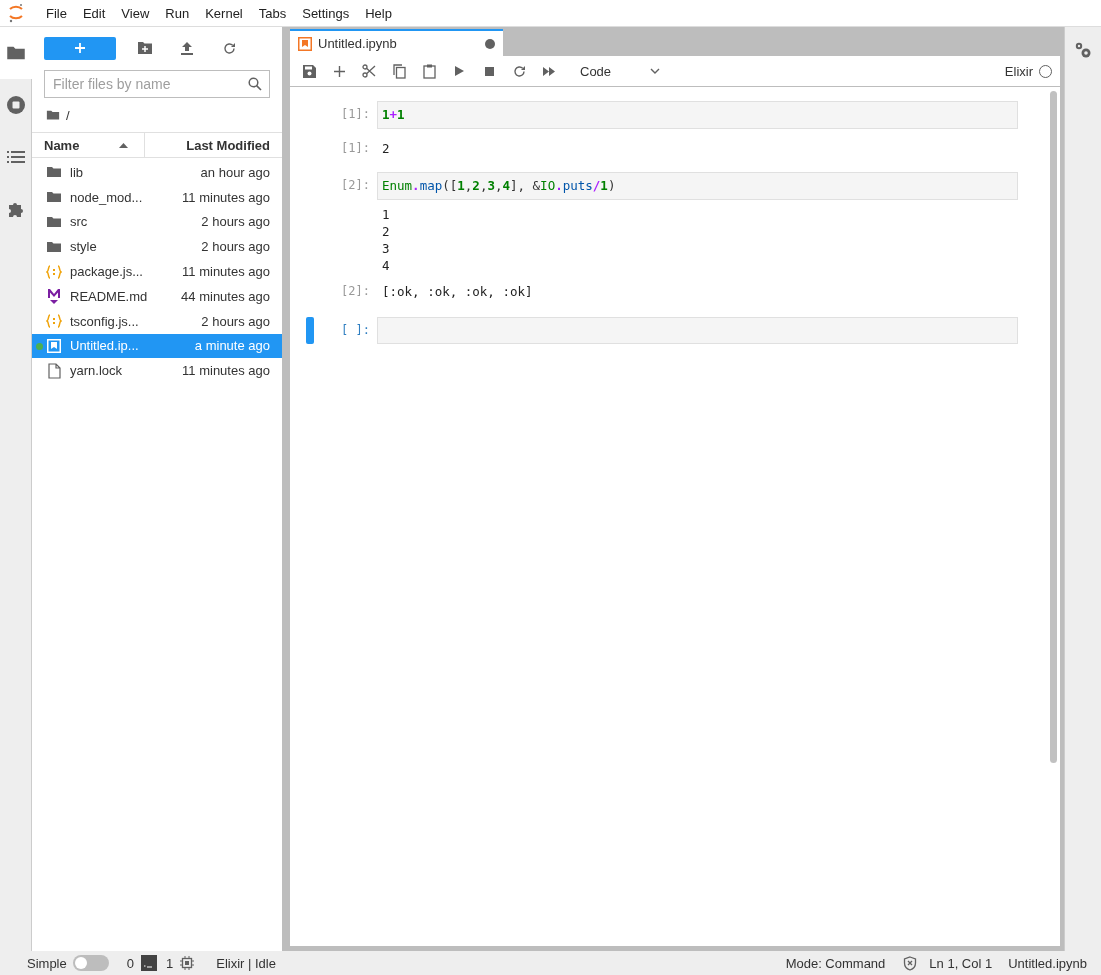 The width and height of the screenshot is (1101, 975). I want to click on play-icon, so click(459, 71).